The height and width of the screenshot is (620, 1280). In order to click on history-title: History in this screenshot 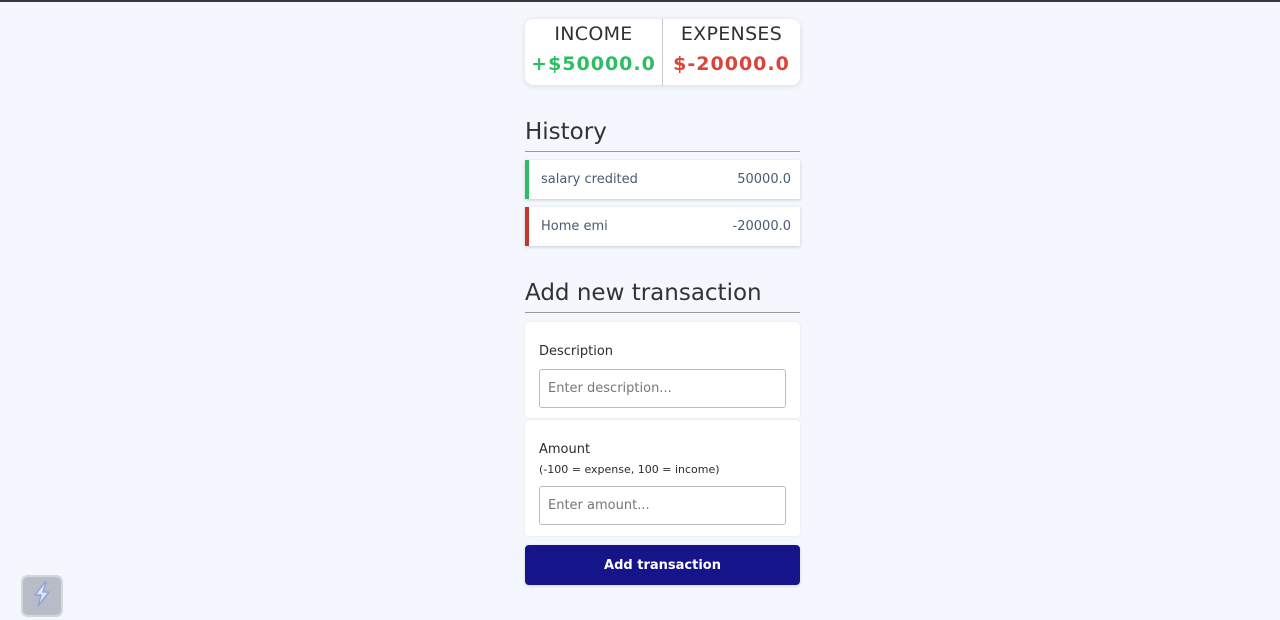, I will do `click(662, 135)`.